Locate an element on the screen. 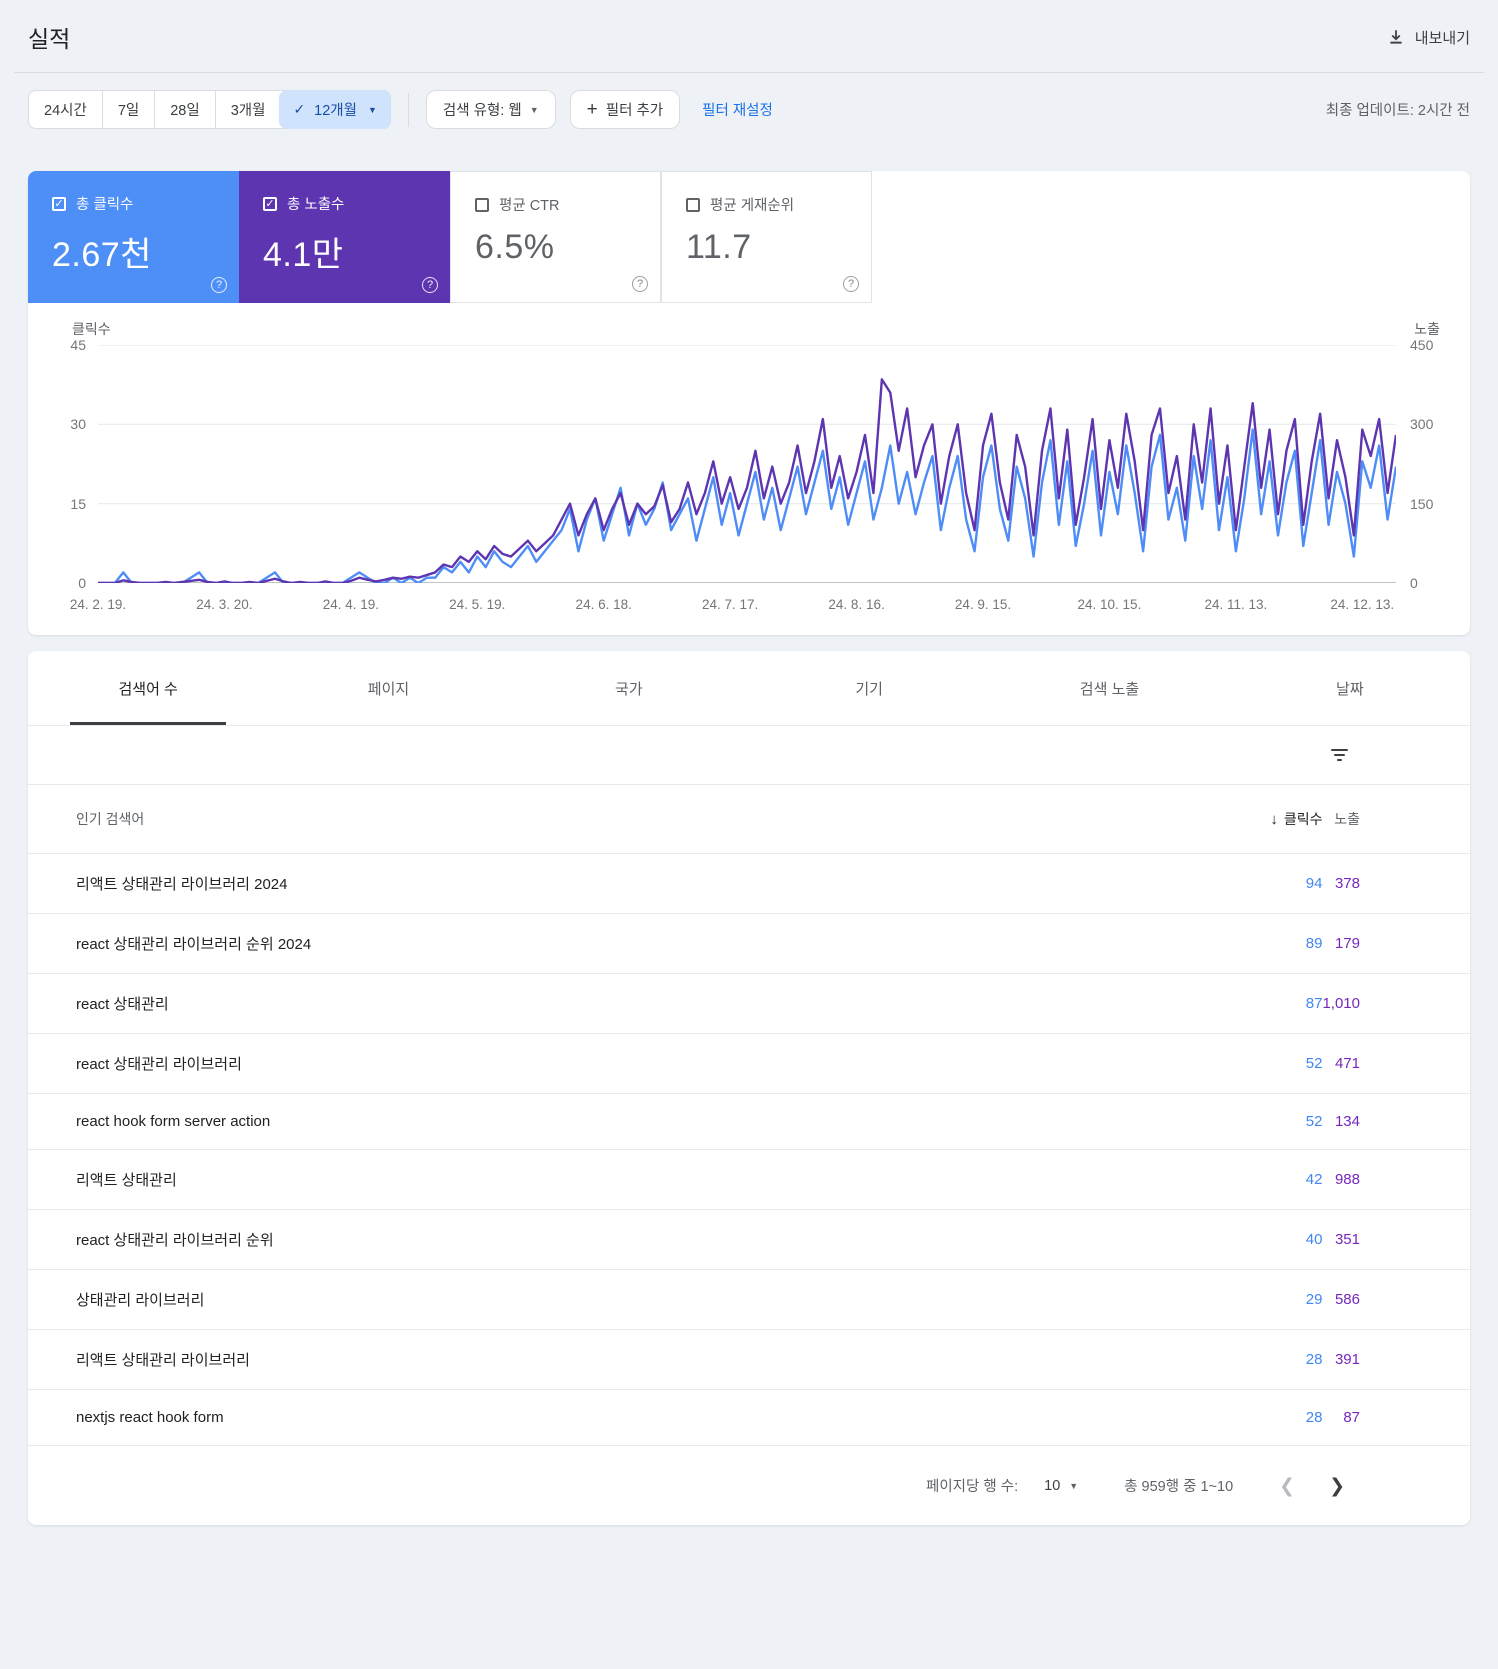  x-axis-label: 24. 9. 15. is located at coordinates (983, 604).